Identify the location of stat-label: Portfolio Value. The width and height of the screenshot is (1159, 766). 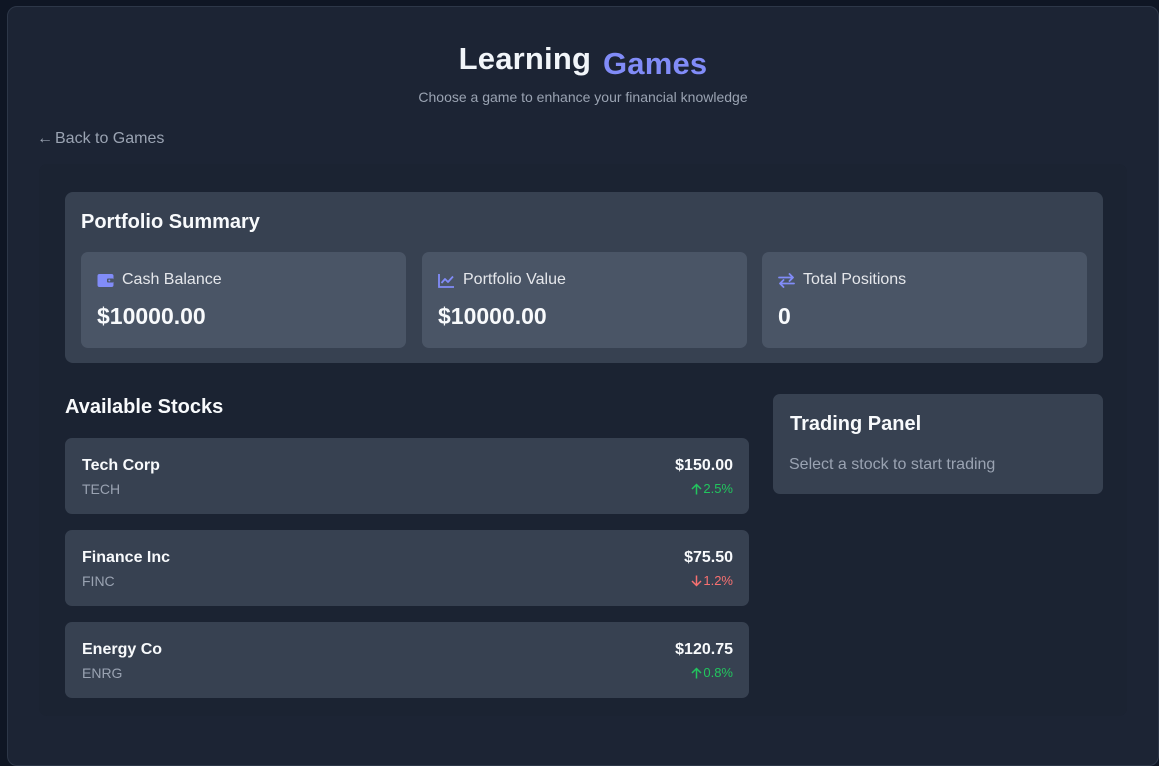
(514, 279).